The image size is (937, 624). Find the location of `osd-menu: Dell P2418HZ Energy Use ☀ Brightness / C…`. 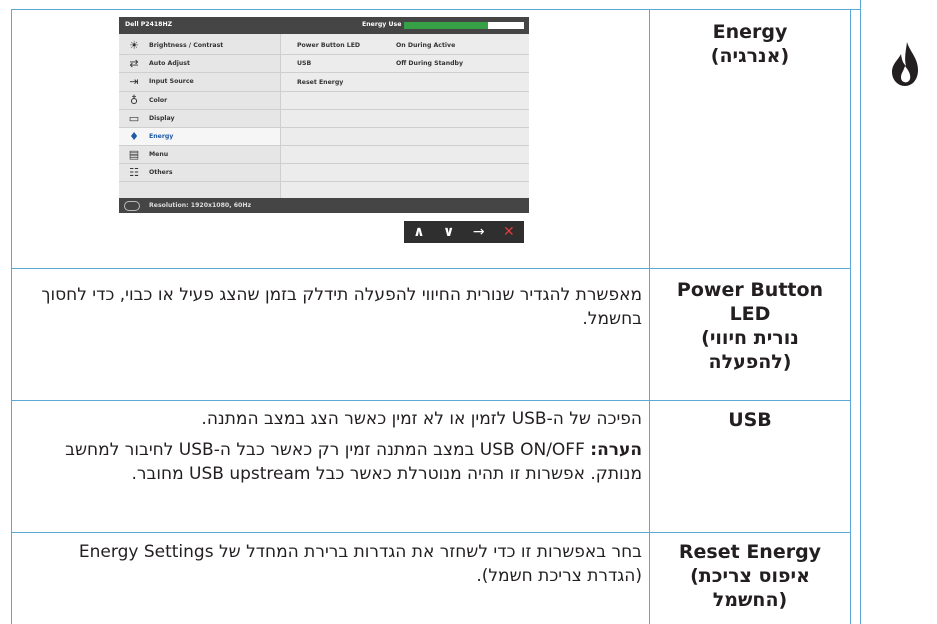

osd-menu: Dell P2418HZ Energy Use ☀ Brightness / C… is located at coordinates (324, 115).